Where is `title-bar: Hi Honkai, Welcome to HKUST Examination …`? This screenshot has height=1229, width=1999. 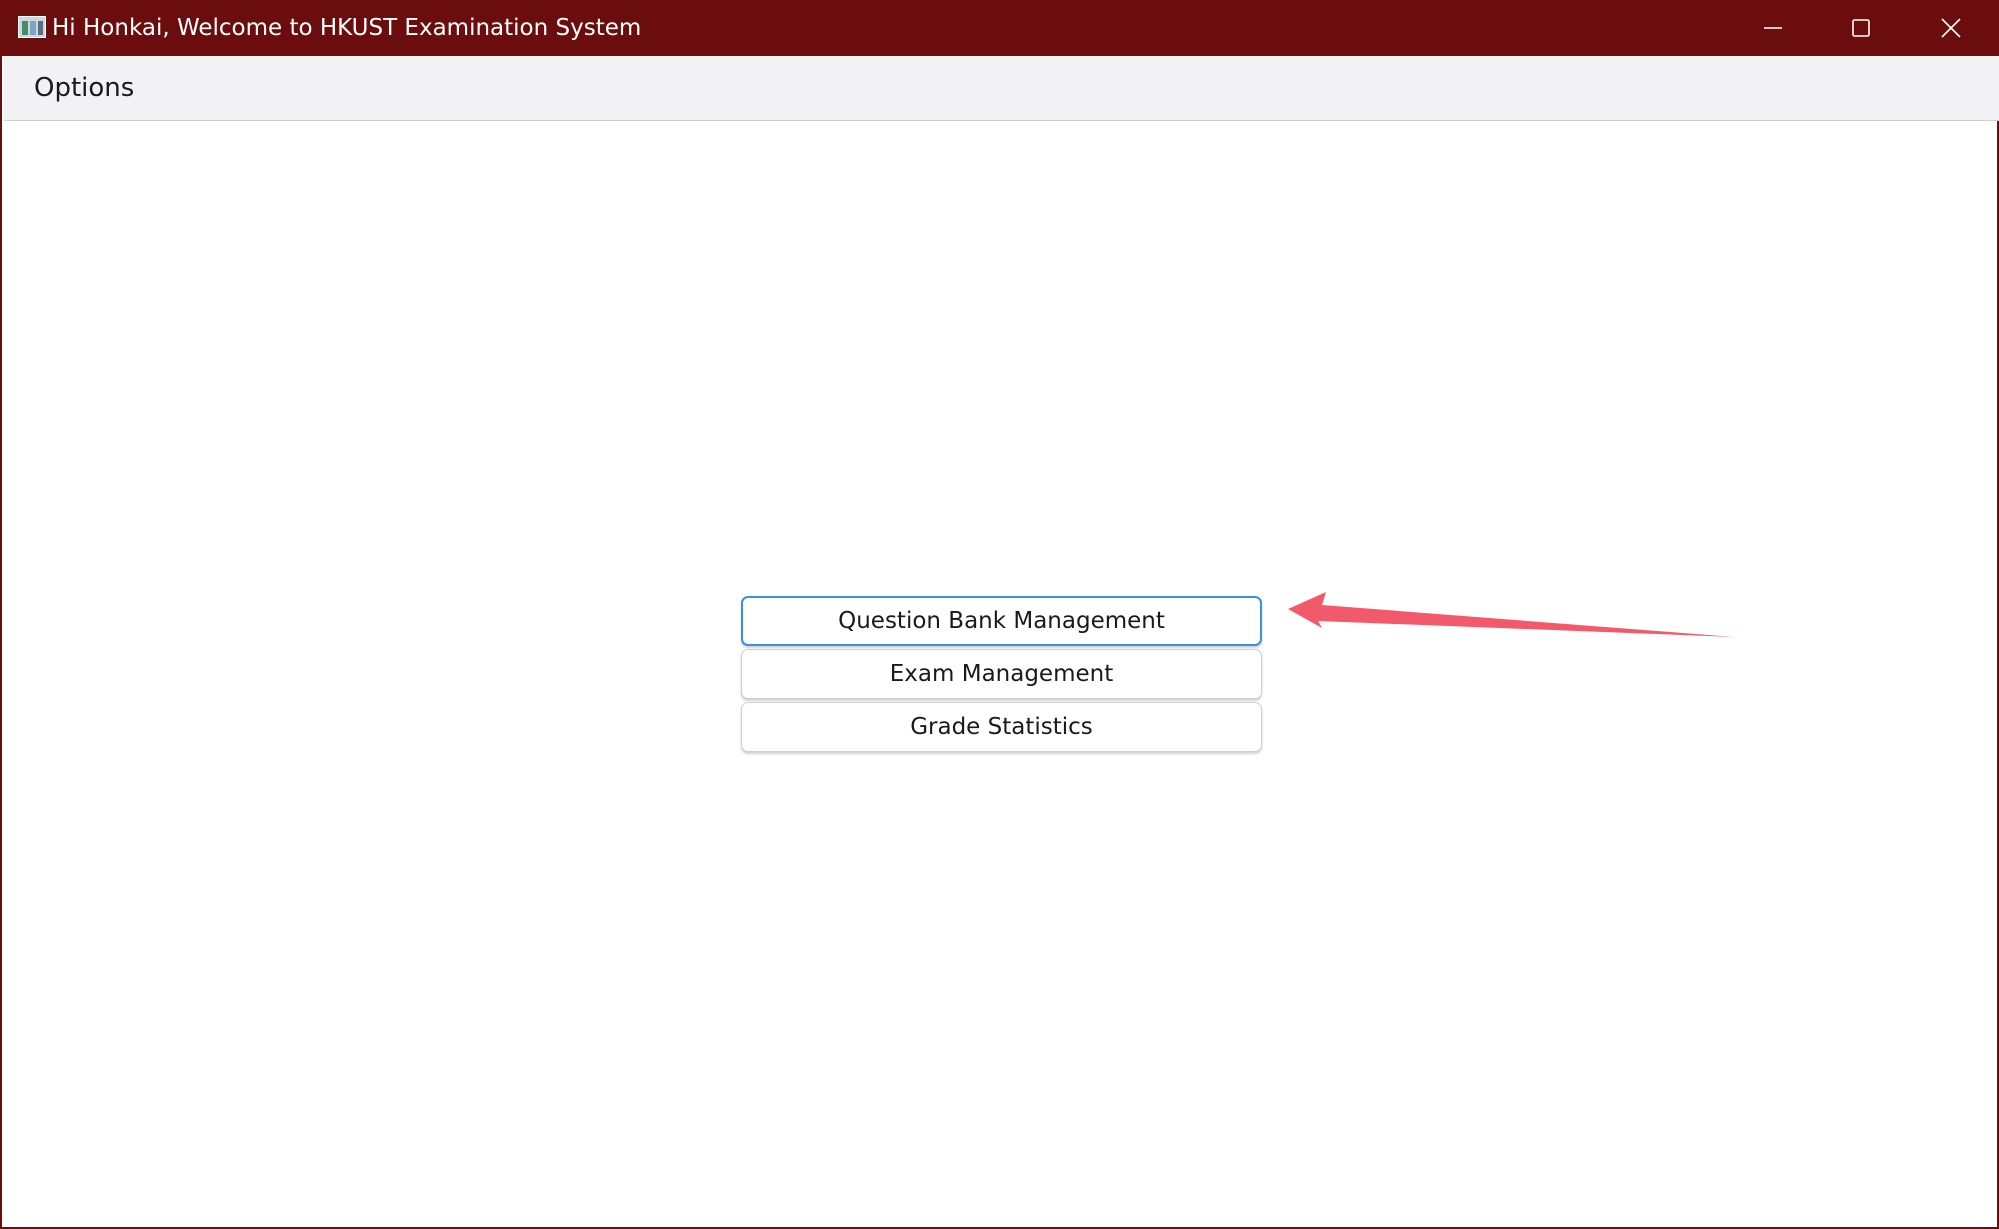
title-bar: Hi Honkai, Welcome to HKUST Examination … is located at coordinates (1000, 28).